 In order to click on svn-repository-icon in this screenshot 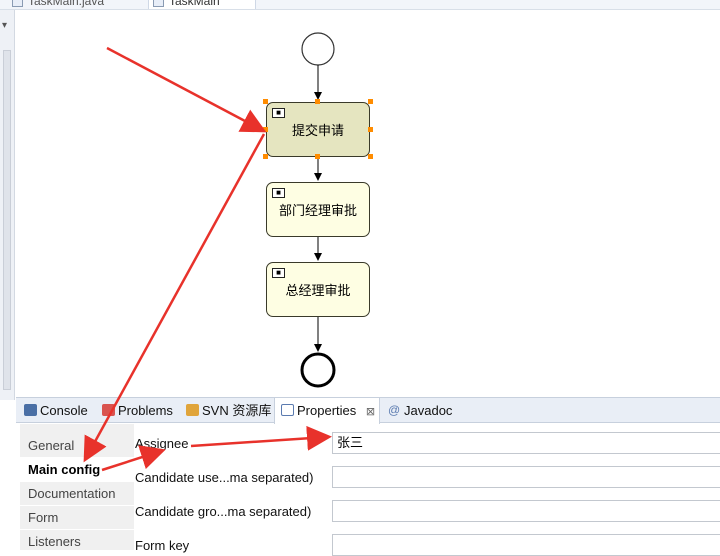, I will do `click(192, 410)`.